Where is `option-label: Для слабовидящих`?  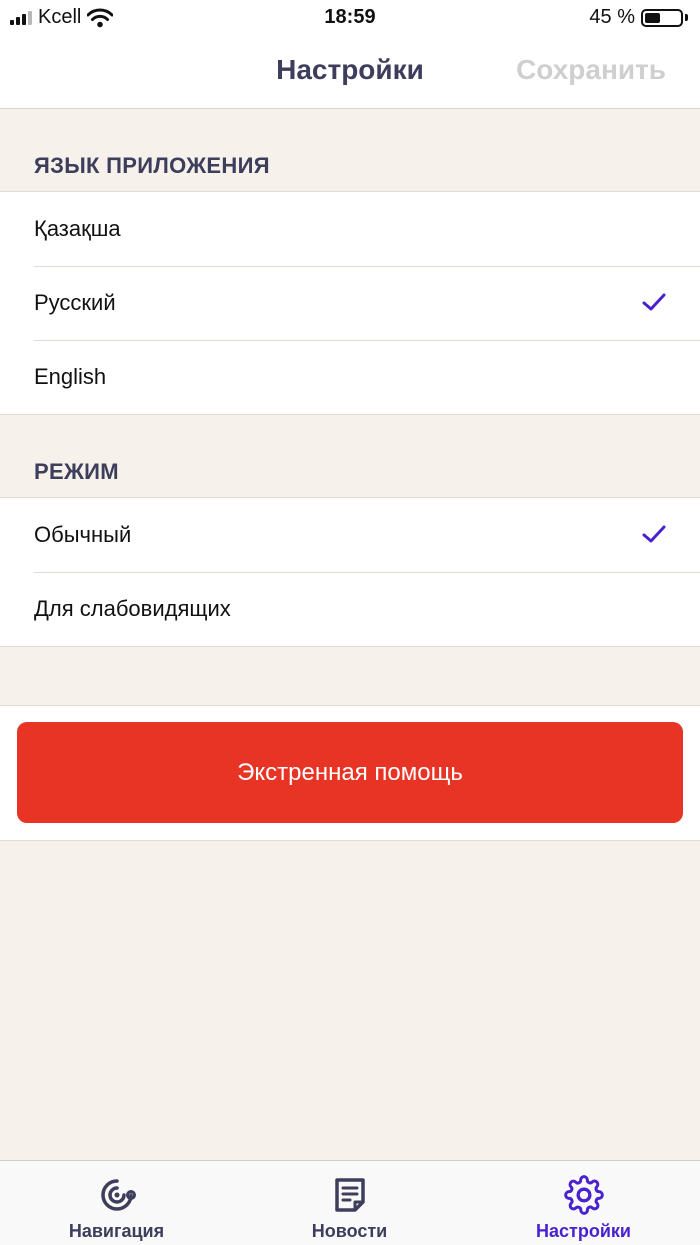
option-label: Для слабовидящих is located at coordinates (132, 608).